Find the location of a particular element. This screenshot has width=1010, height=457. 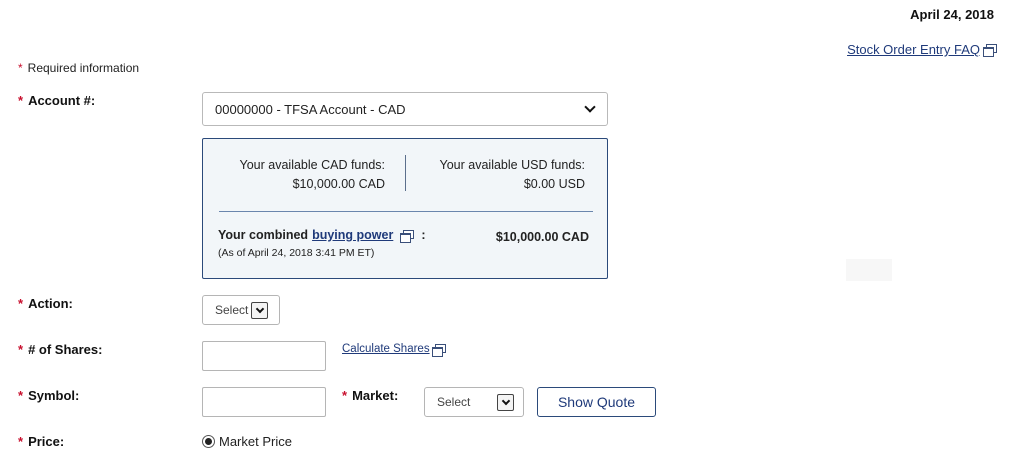

cad-funds-block: Your available CAD funds: $10,000.00 CAD is located at coordinates (311, 175).